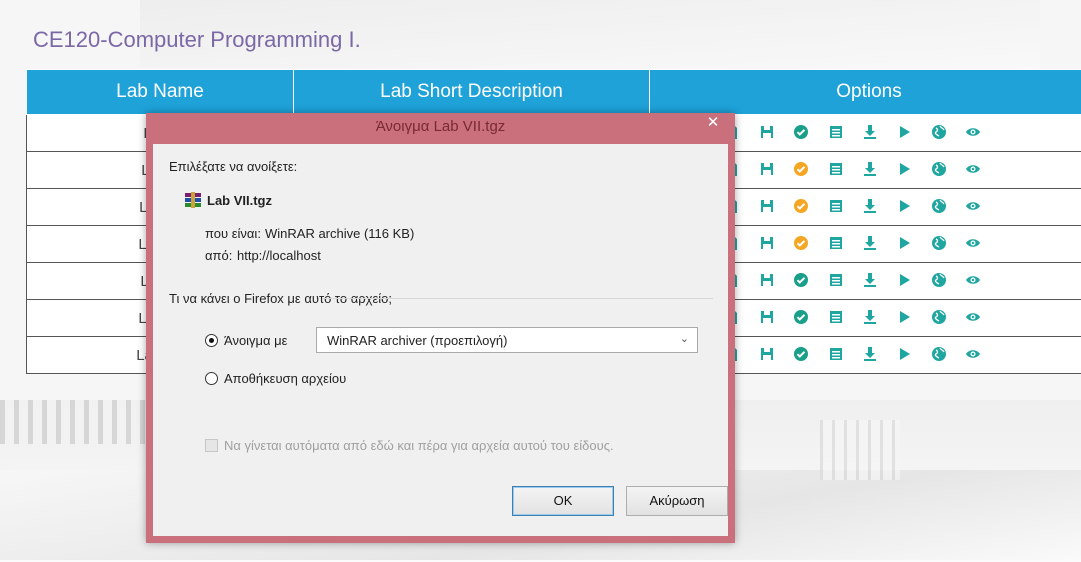  I want to click on open-with-radio, so click(211, 340).